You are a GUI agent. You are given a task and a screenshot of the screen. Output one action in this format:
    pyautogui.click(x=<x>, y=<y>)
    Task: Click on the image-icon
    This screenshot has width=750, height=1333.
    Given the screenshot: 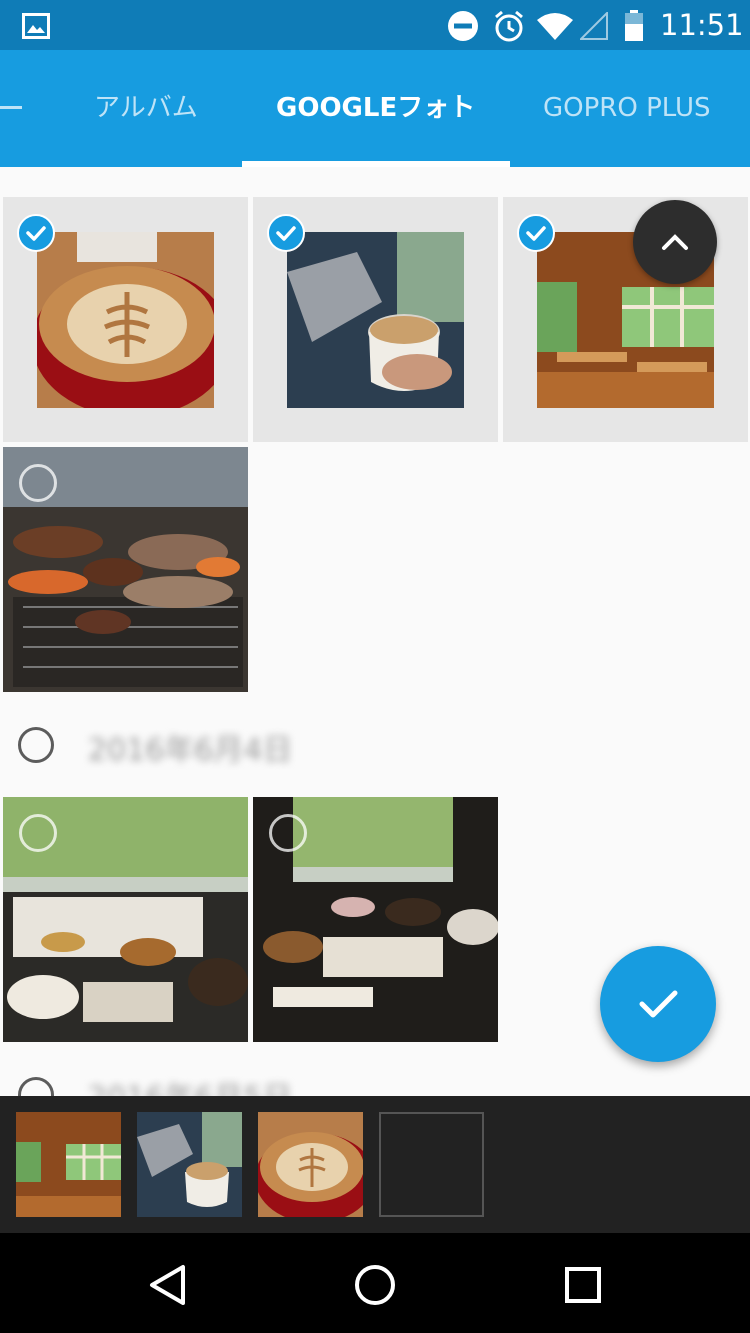 What is the action you would take?
    pyautogui.click(x=36, y=26)
    